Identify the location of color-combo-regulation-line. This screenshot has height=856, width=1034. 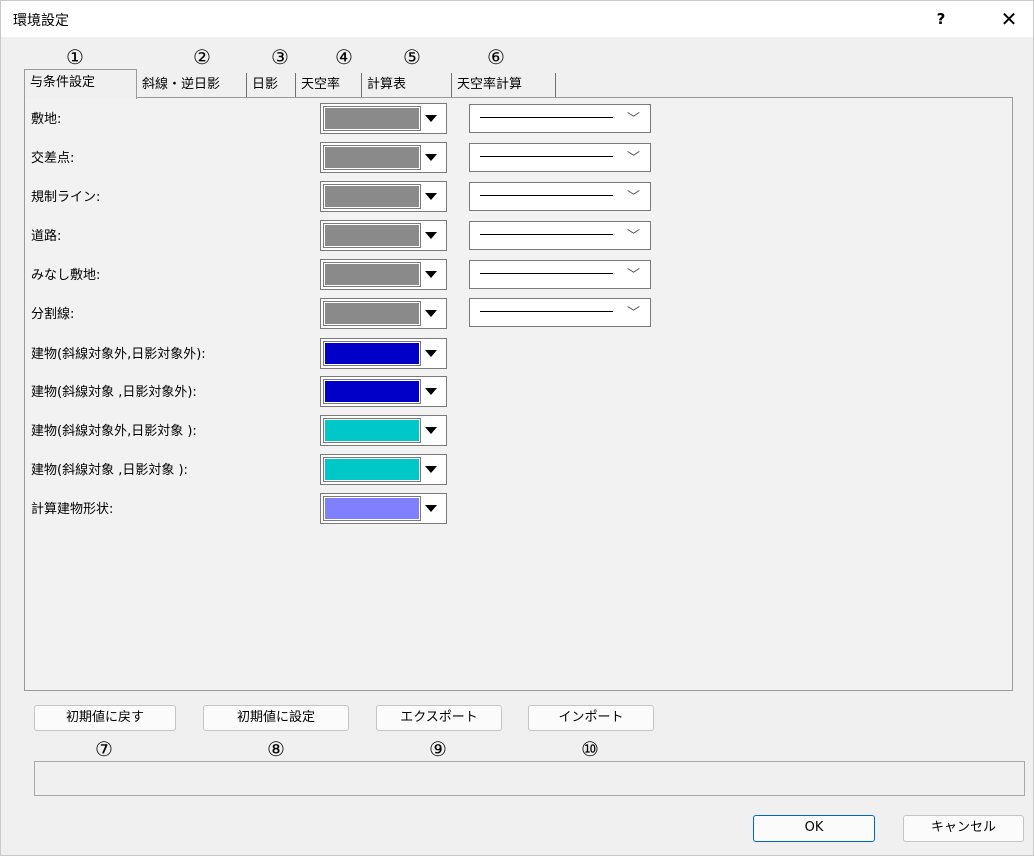
(383, 196).